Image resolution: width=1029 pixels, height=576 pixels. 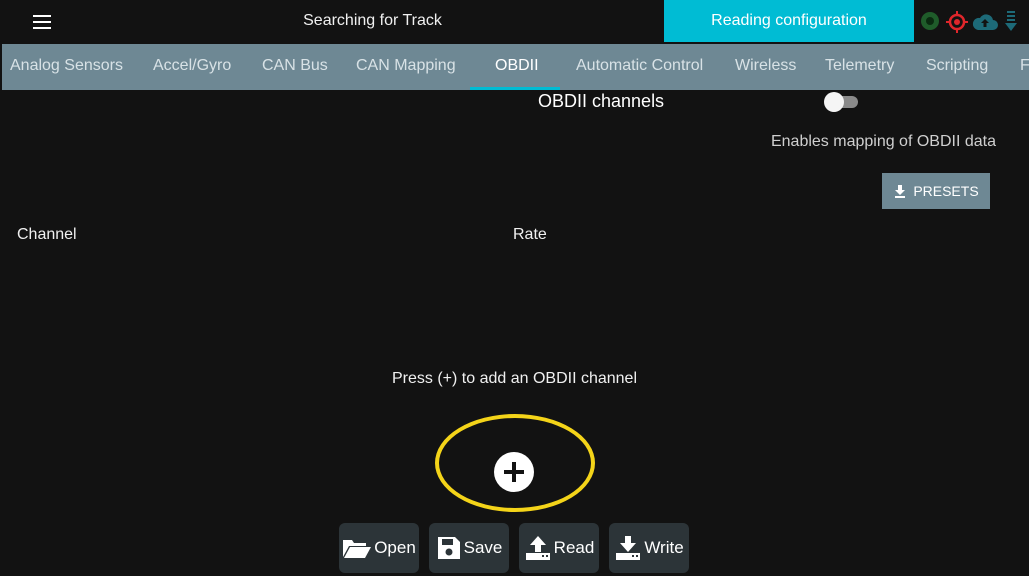 I want to click on open-label: Open, so click(x=395, y=547).